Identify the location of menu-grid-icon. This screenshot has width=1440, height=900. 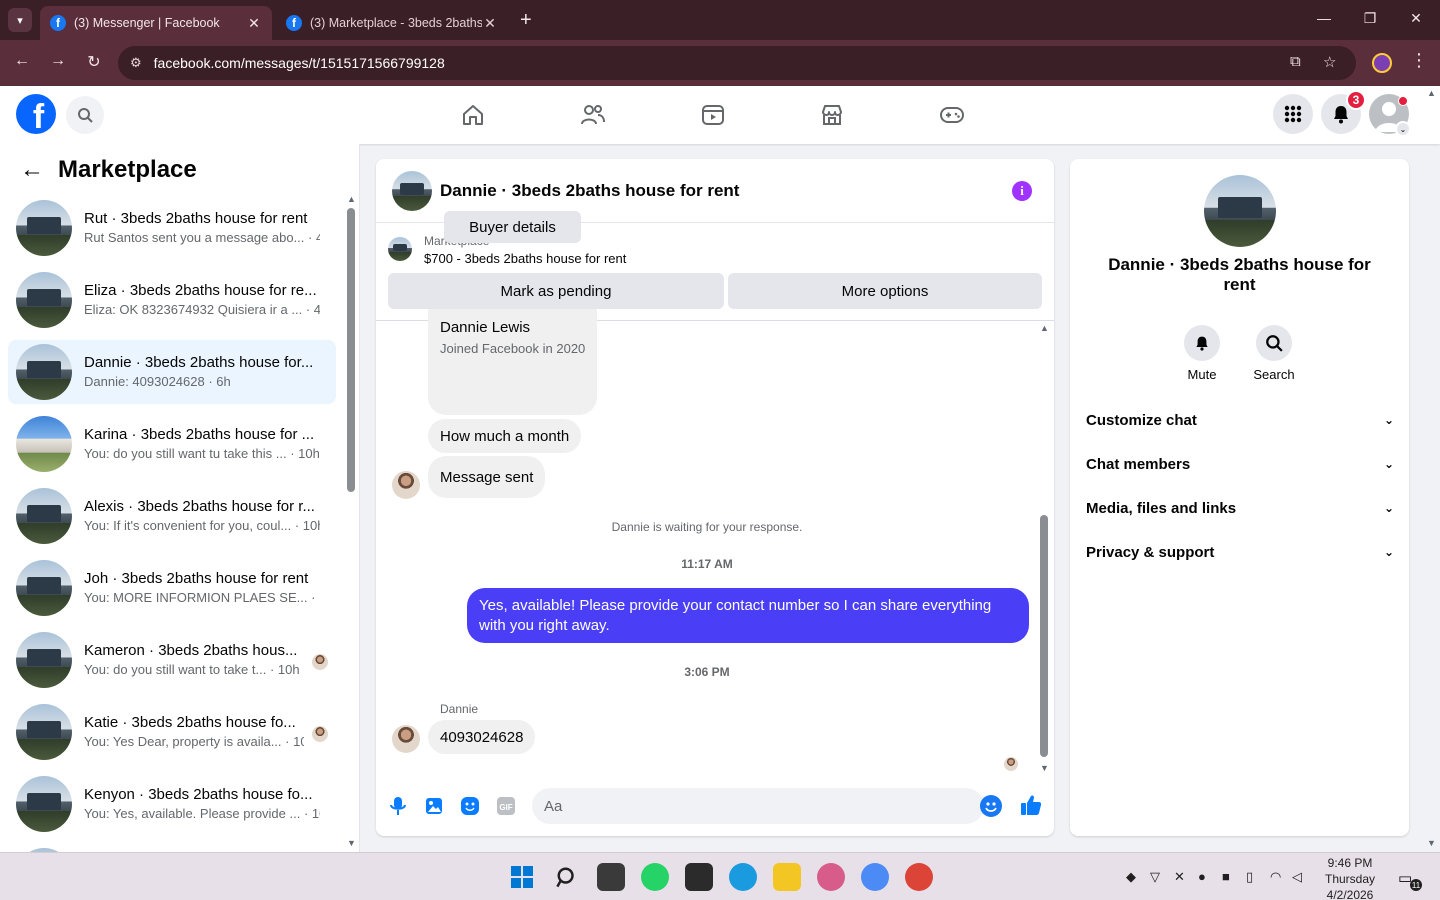
(1293, 114).